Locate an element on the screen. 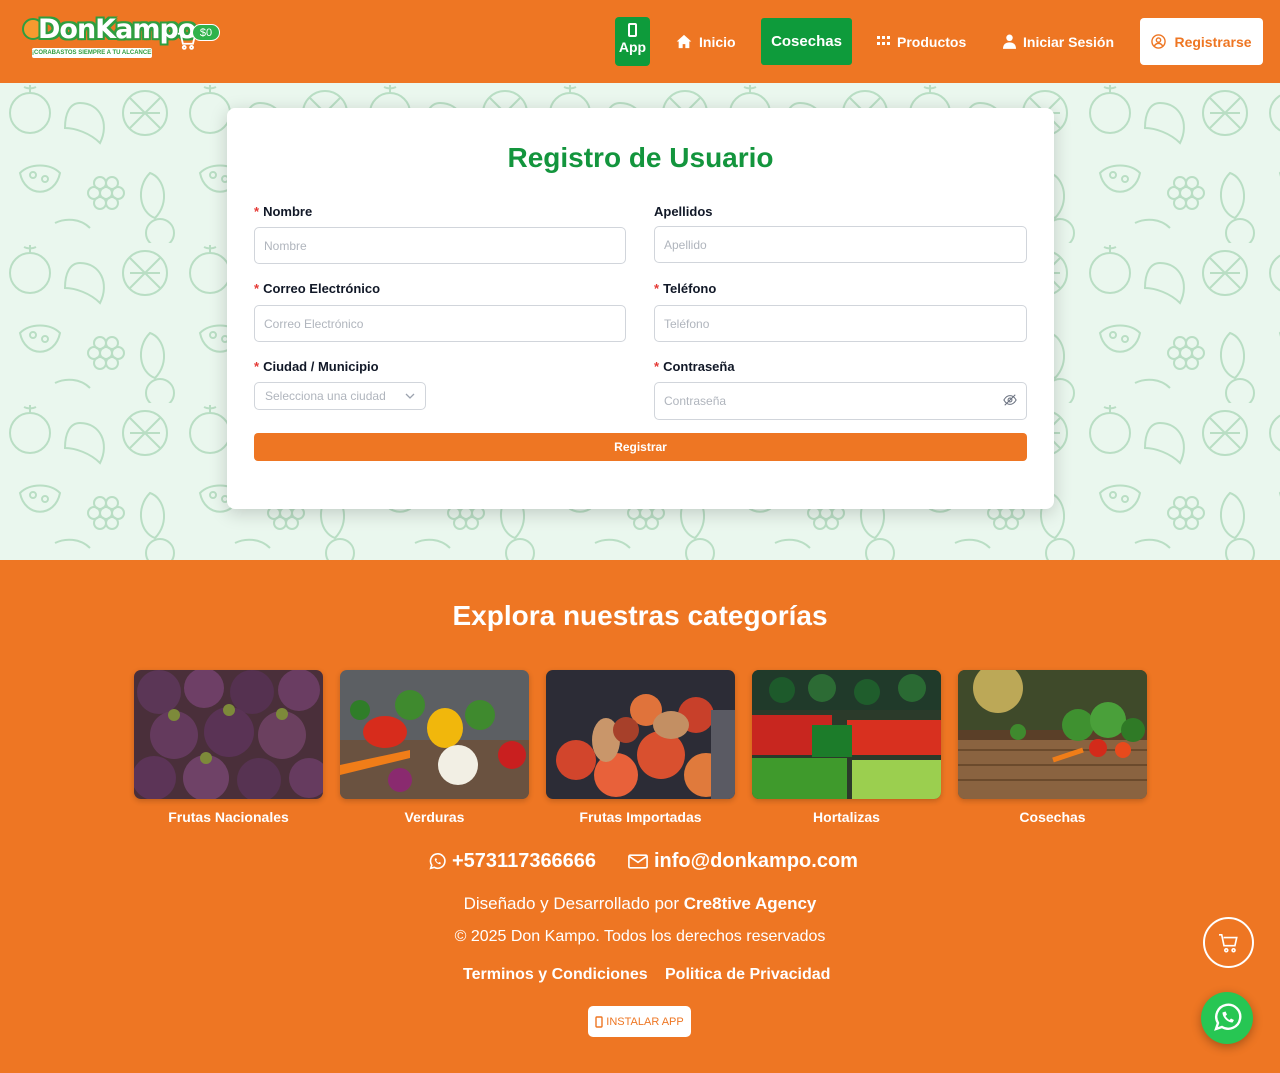 This screenshot has width=1280, height=1073. nav-productos: Productos is located at coordinates (921, 41).